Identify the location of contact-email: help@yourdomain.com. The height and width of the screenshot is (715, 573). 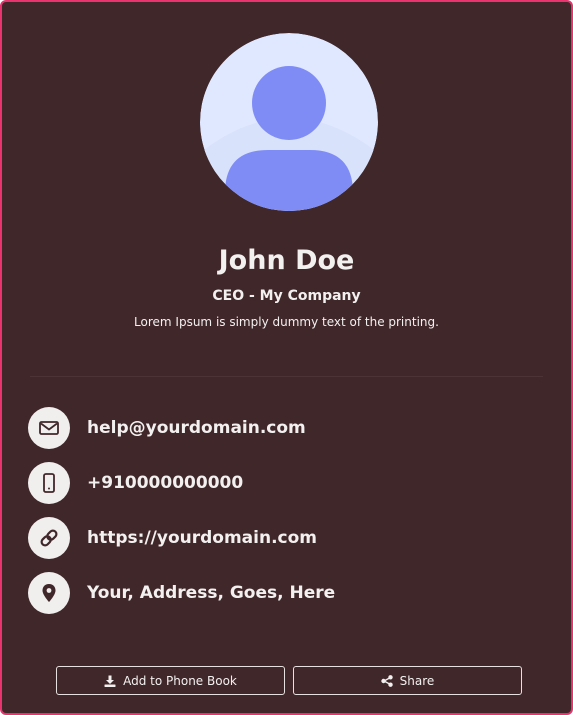
(167, 428).